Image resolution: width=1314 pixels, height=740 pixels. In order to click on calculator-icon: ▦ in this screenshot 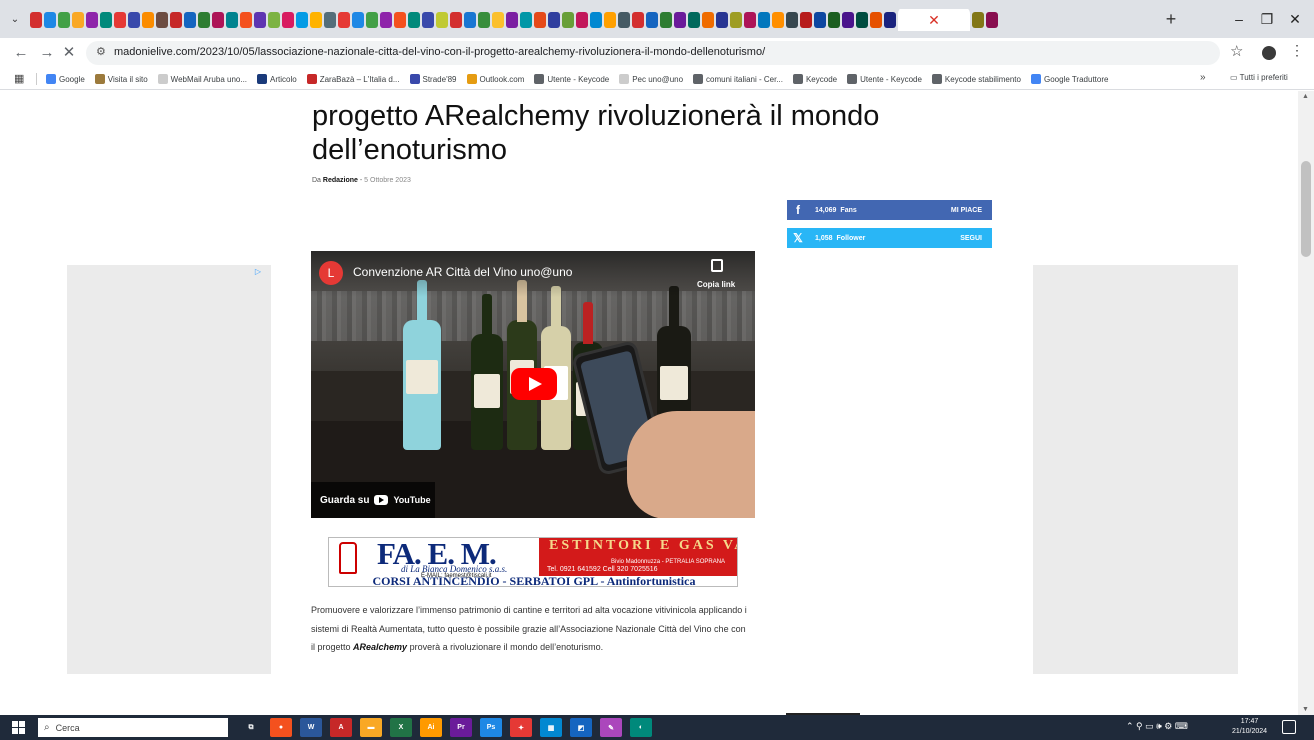, I will do `click(551, 727)`.